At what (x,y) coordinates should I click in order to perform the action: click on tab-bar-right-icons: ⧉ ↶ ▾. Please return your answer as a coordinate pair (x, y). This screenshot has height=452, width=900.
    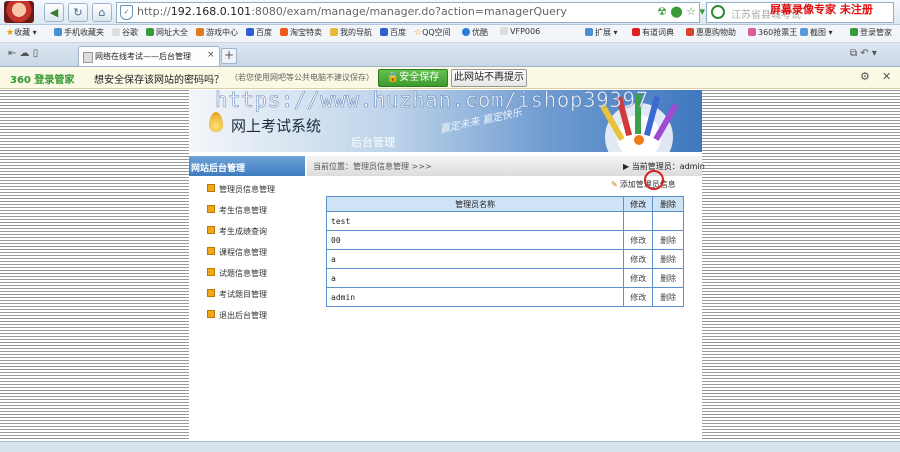
    Looking at the image, I should click on (863, 53).